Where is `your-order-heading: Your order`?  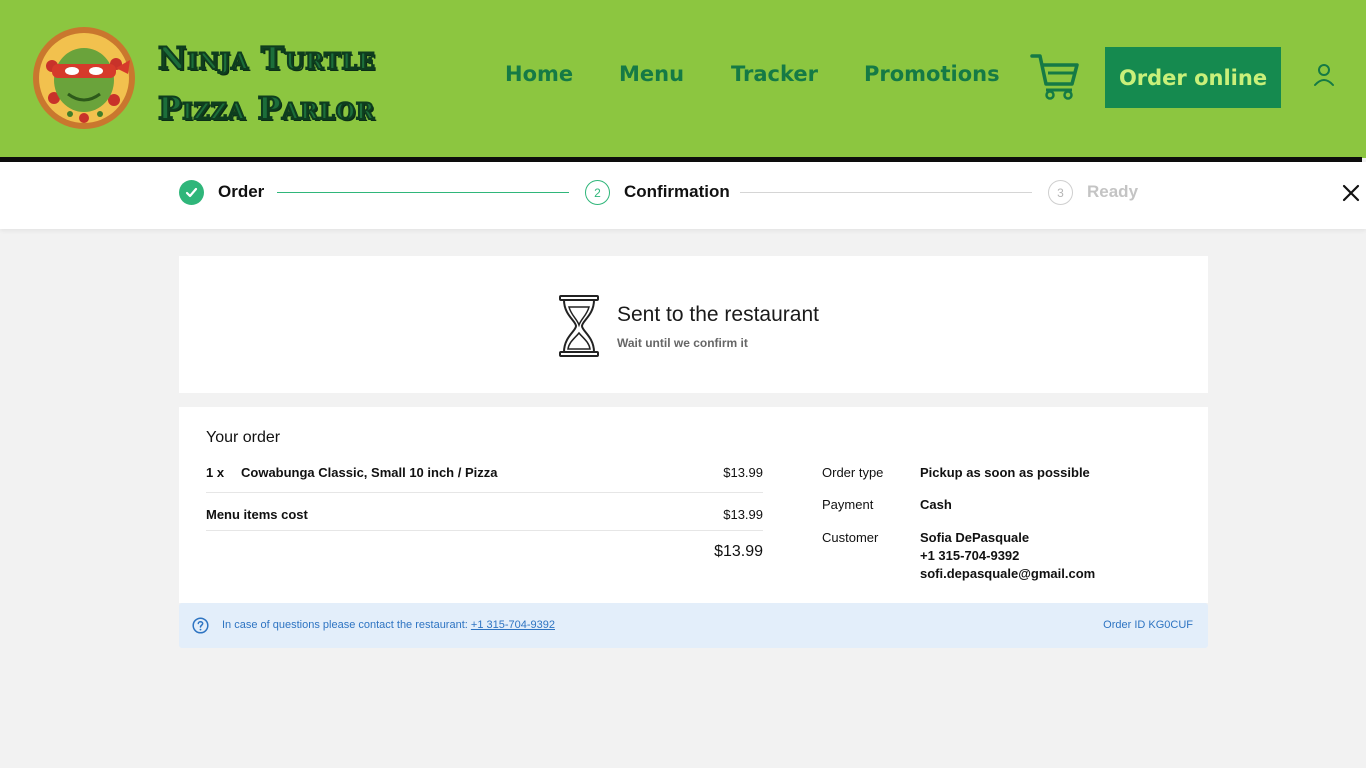 your-order-heading: Your order is located at coordinates (243, 437).